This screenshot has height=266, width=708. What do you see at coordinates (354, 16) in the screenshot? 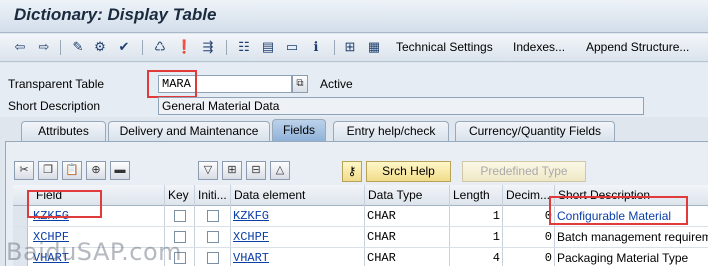
I see `title-bar: Dictionary: Display Table` at bounding box center [354, 16].